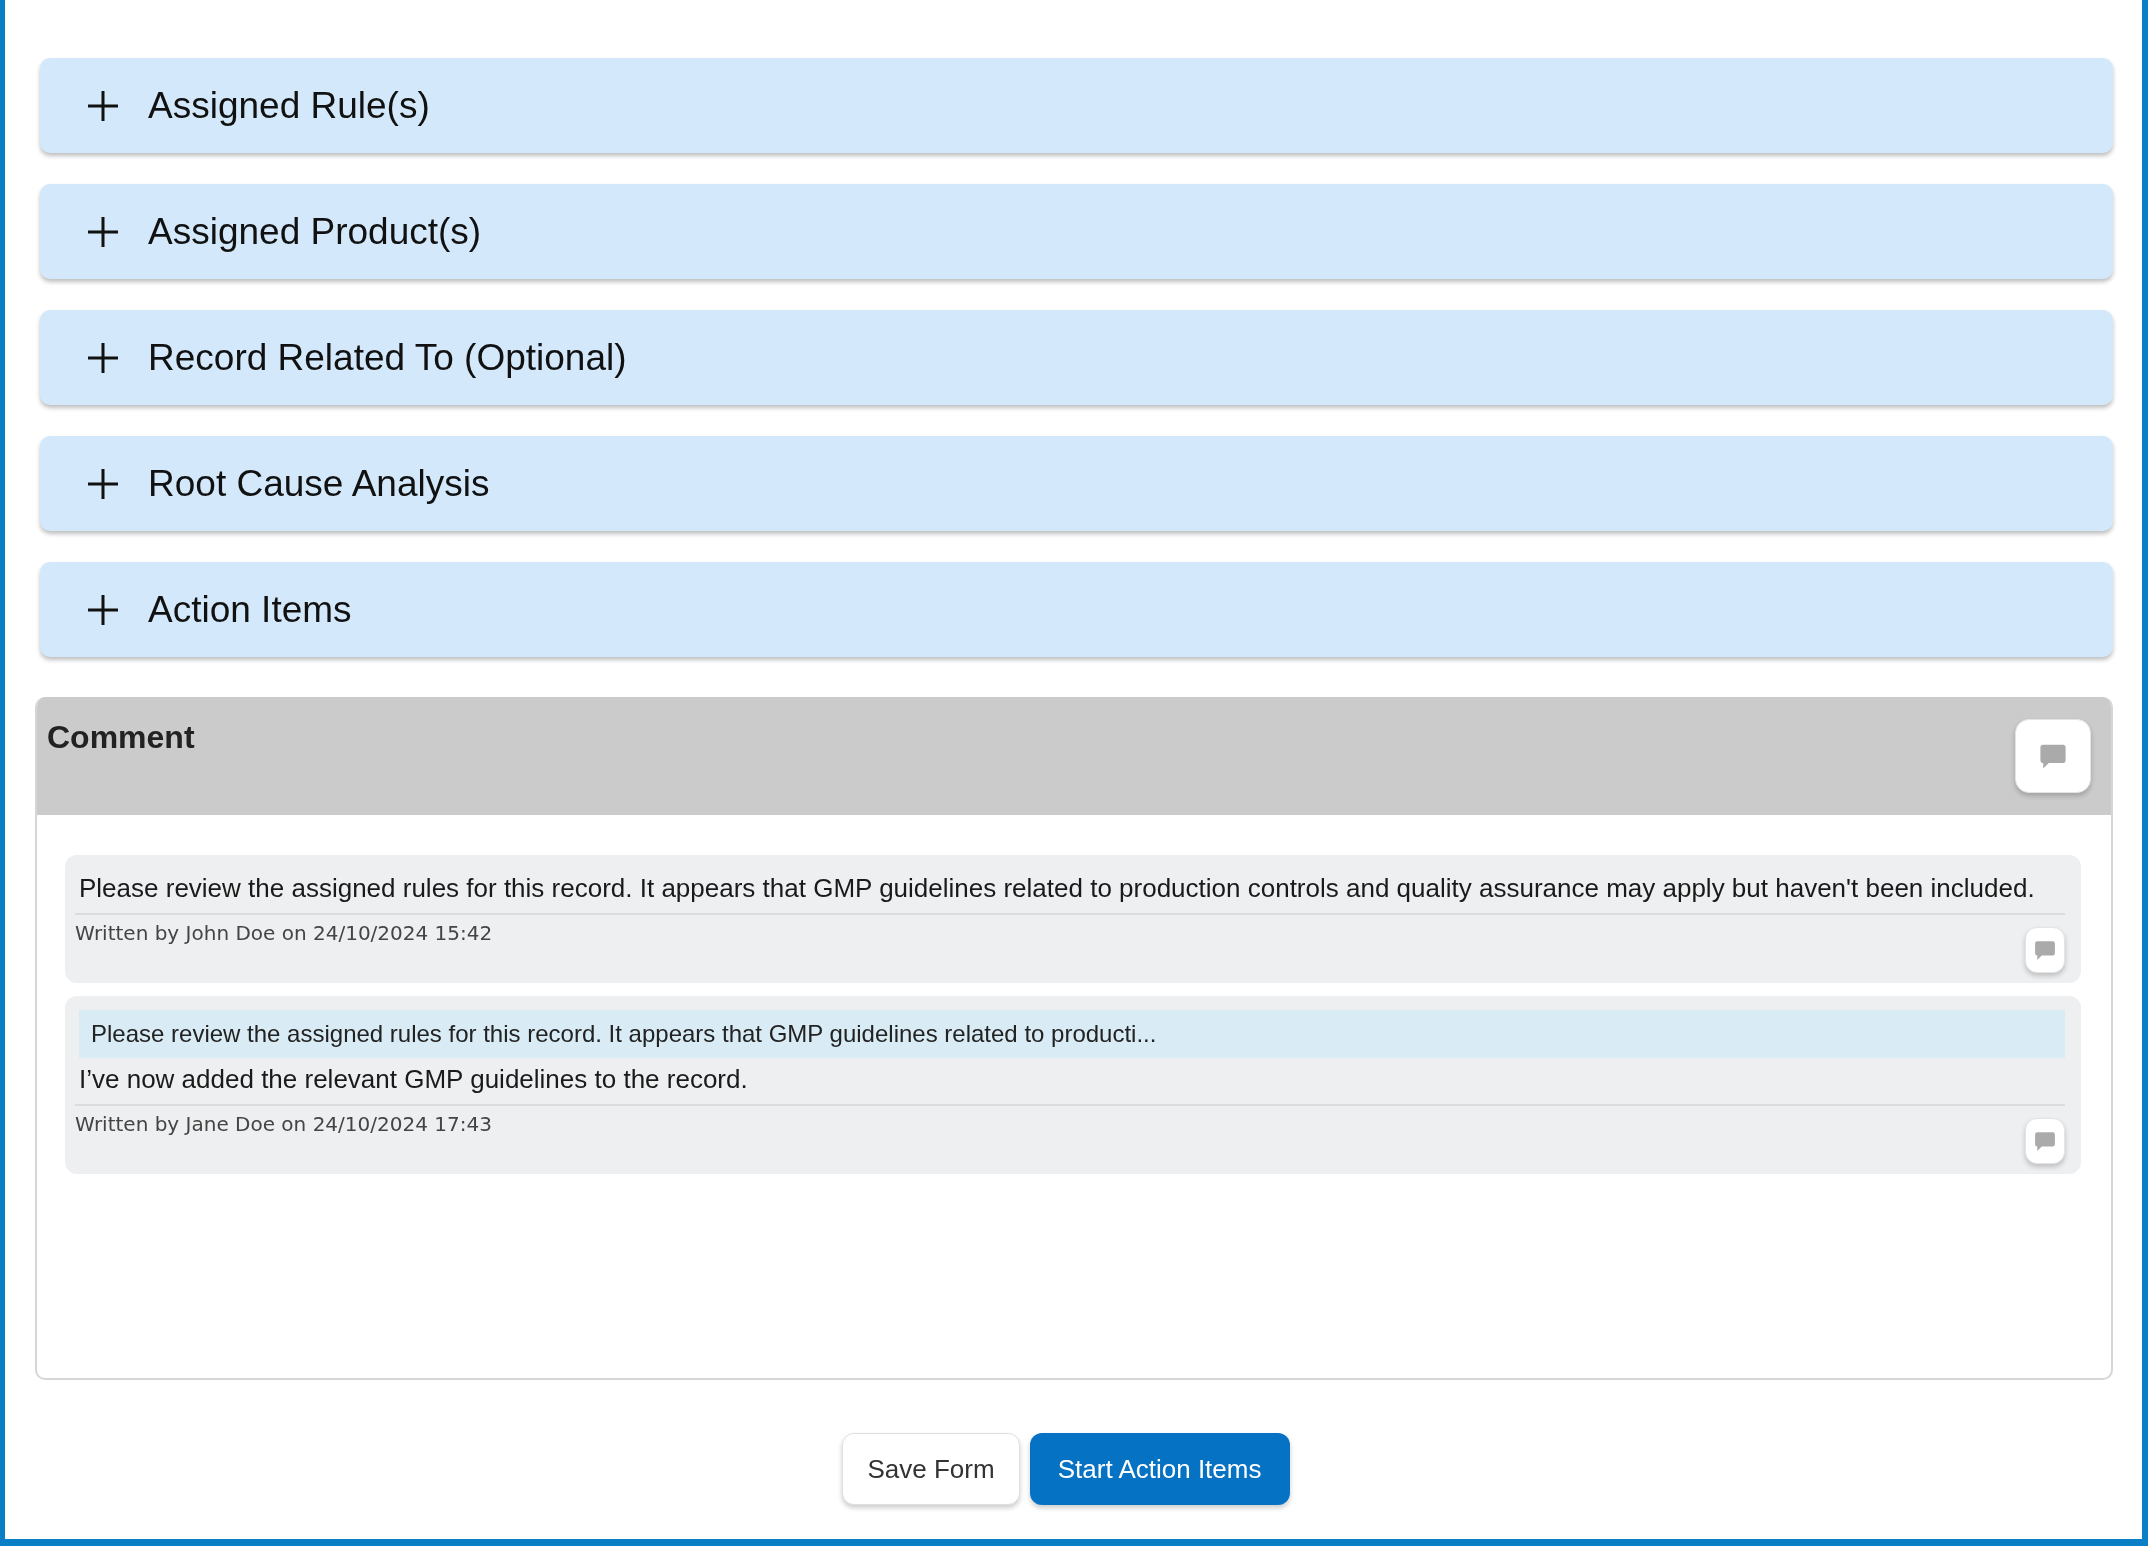  Describe the element at coordinates (1076, 357) in the screenshot. I see `accordion-header: Record Related To (Optional)` at that location.